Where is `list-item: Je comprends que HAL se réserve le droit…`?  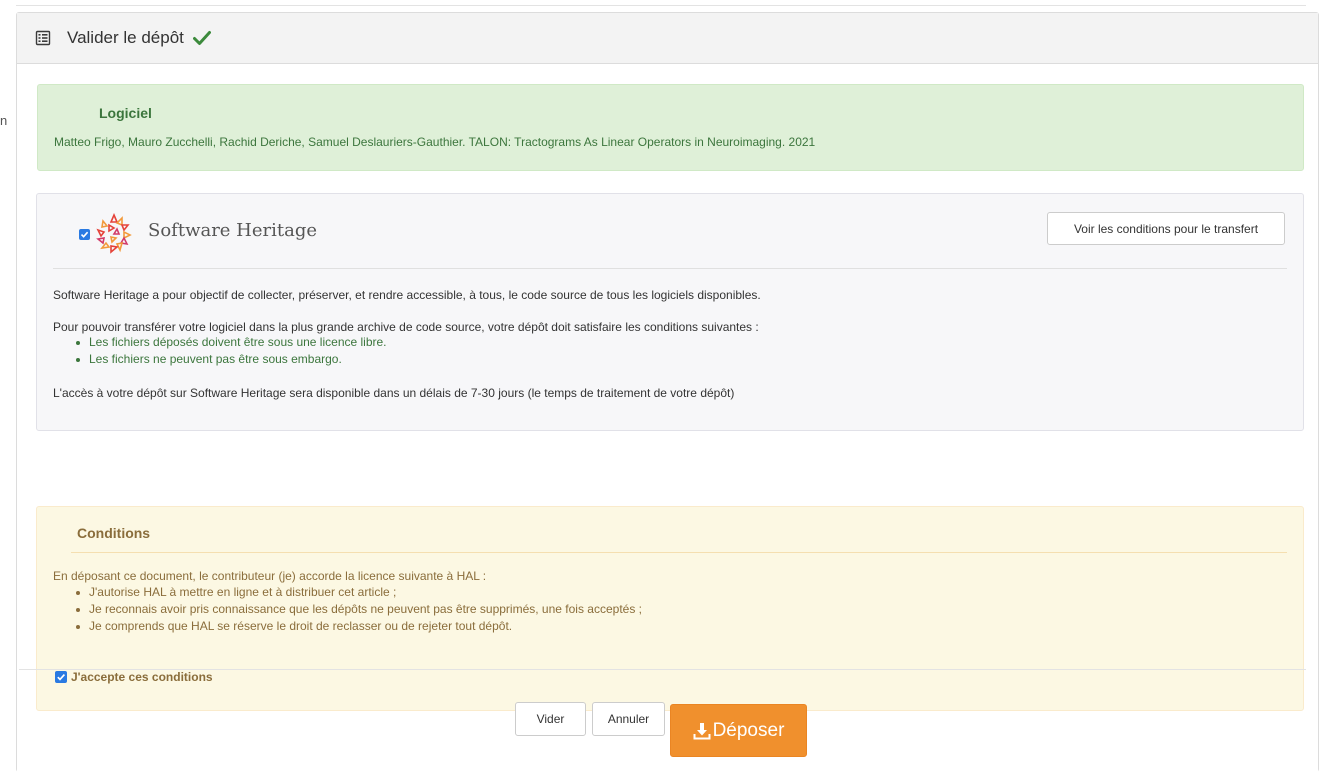
list-item: Je comprends que HAL se réserve le droit… is located at coordinates (356, 626).